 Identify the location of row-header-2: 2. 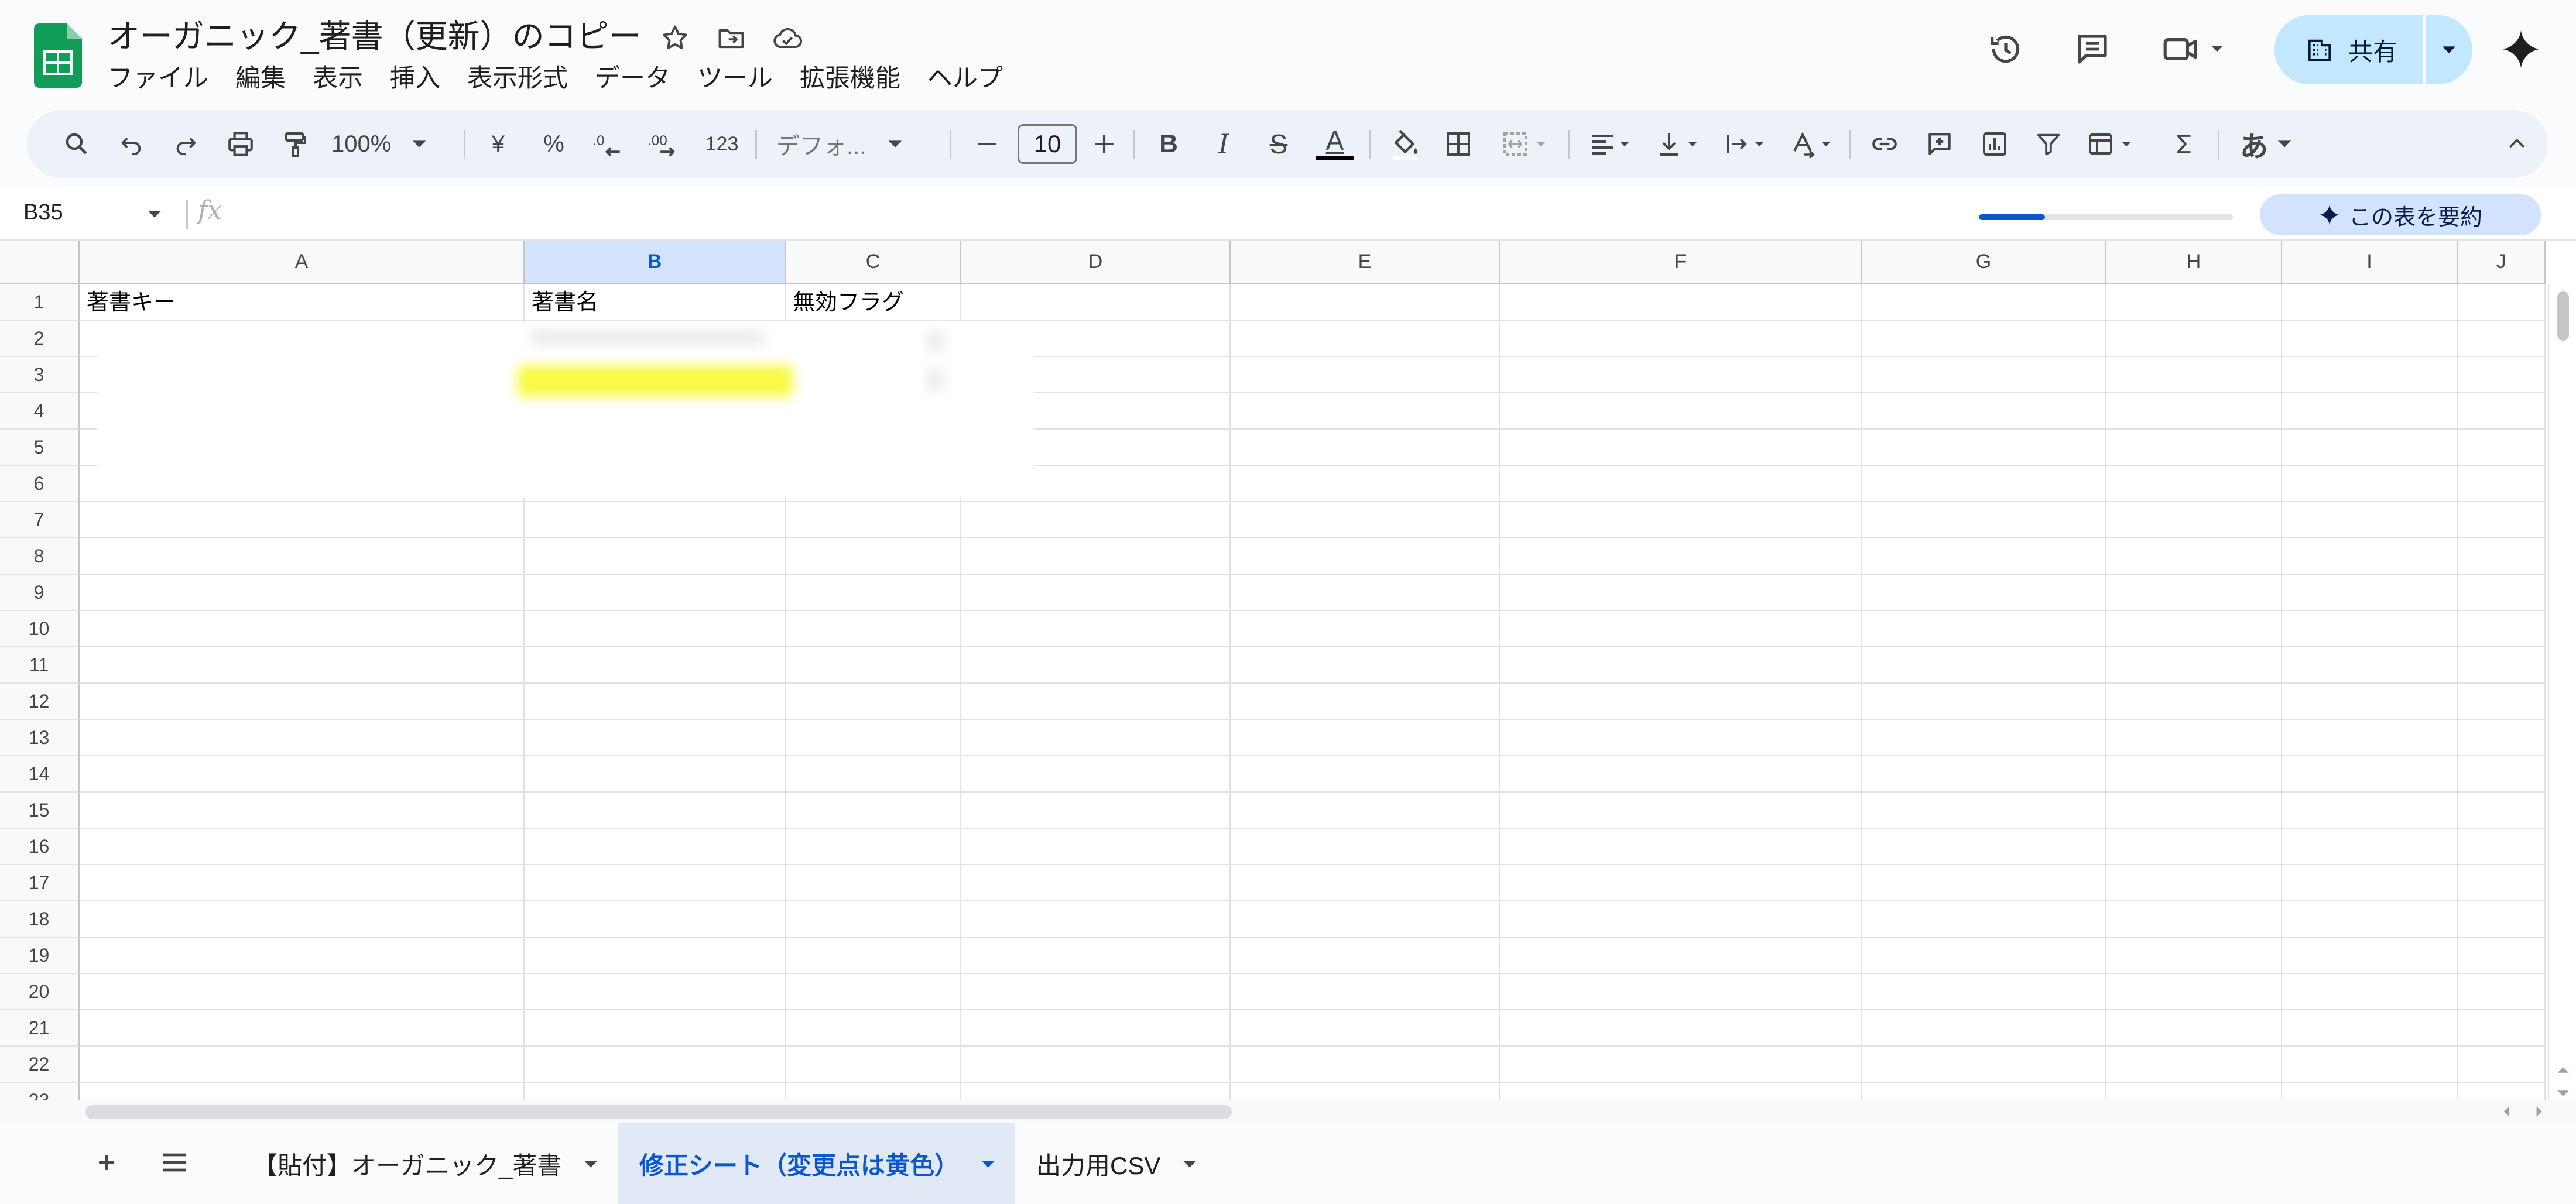
(40, 339).